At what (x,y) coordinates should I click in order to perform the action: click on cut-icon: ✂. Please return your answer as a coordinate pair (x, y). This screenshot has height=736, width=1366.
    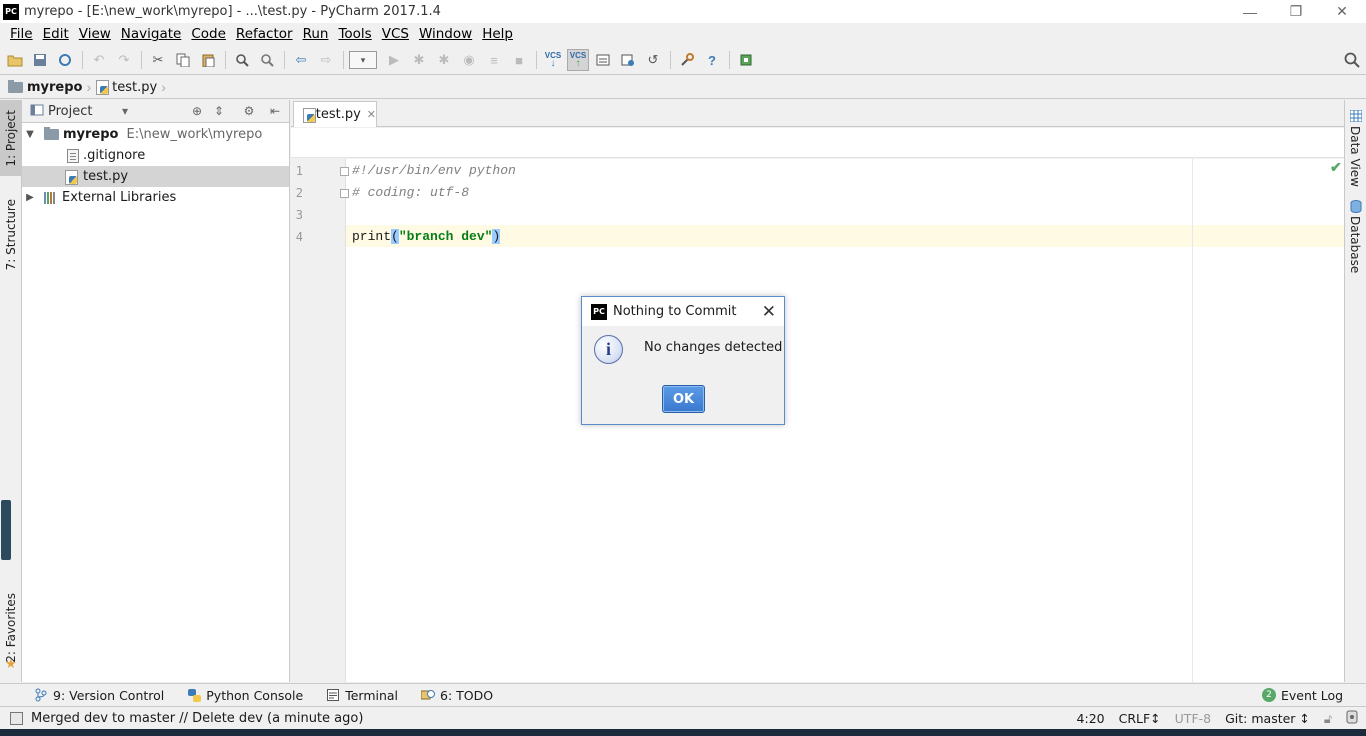
    Looking at the image, I should click on (158, 60).